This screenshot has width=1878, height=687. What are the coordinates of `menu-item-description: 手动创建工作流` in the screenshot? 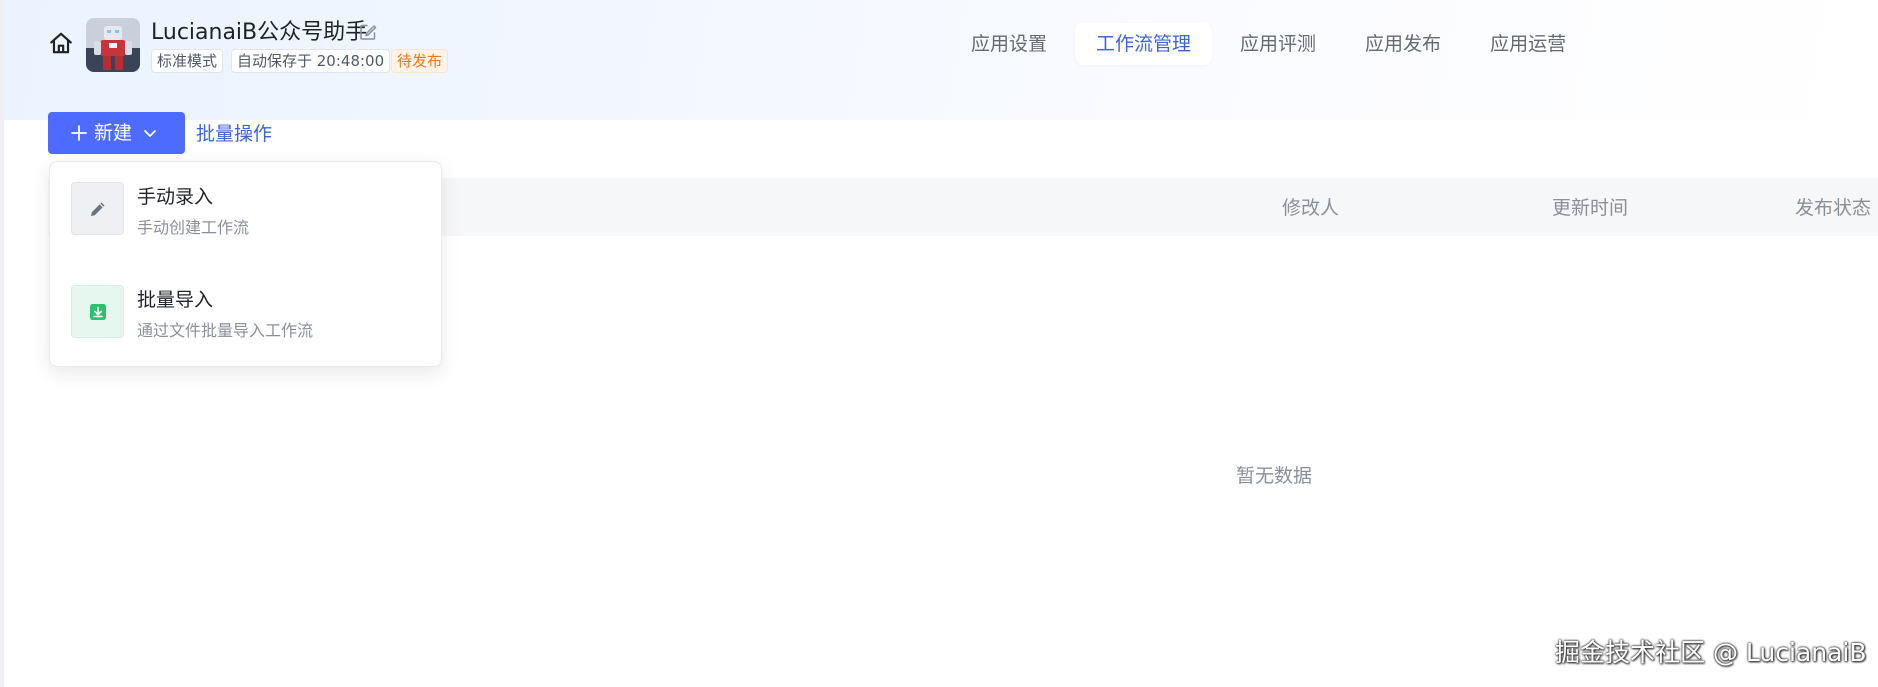 It's located at (193, 227).